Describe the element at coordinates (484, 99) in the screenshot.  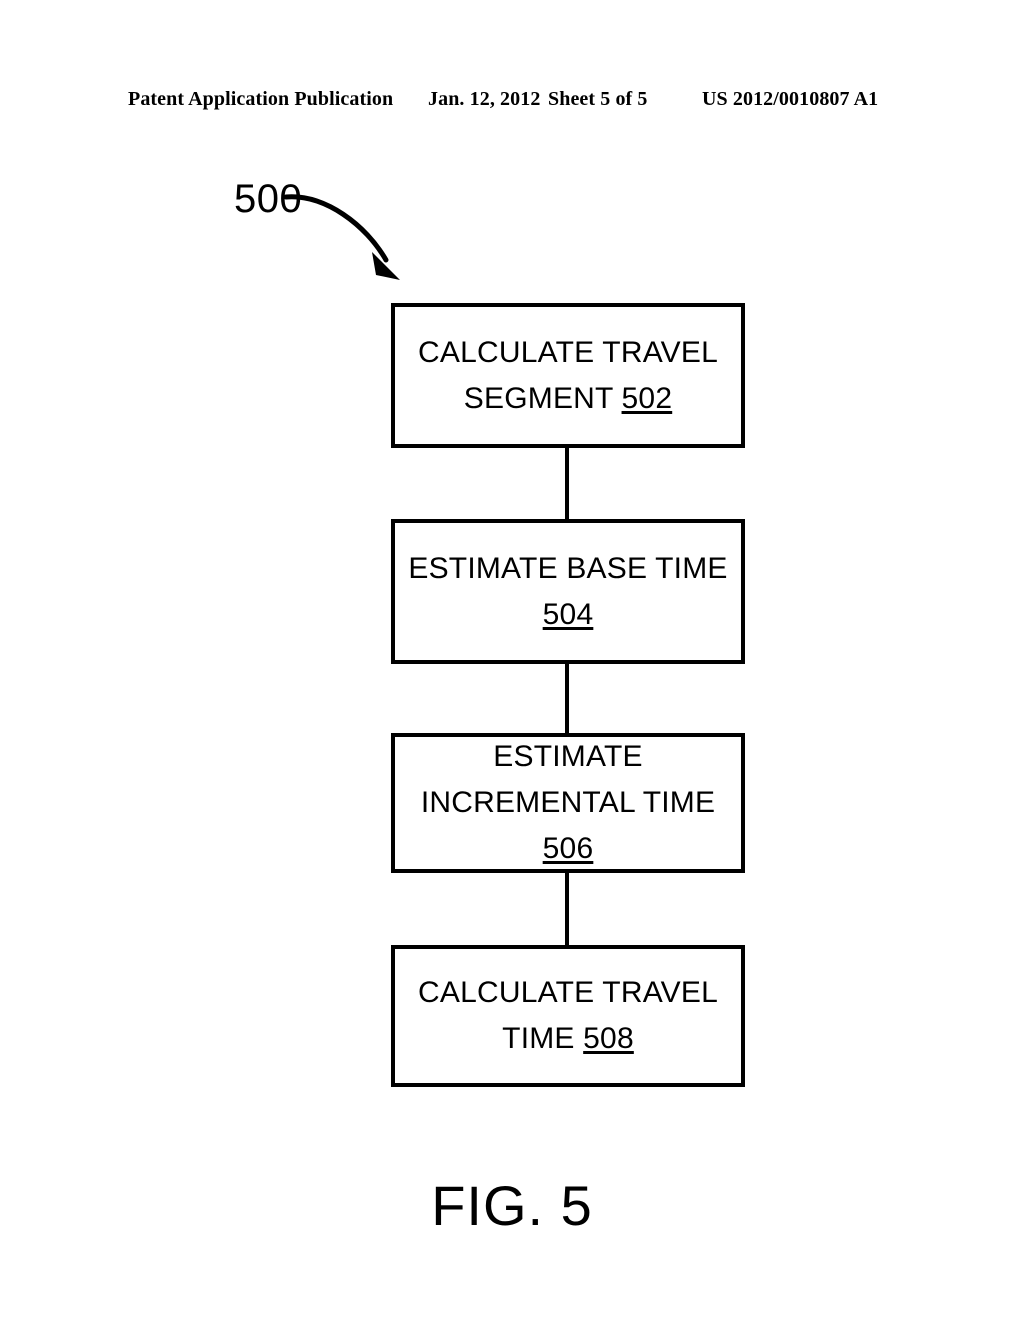
I see `header-date: Jan. 12, 2012` at that location.